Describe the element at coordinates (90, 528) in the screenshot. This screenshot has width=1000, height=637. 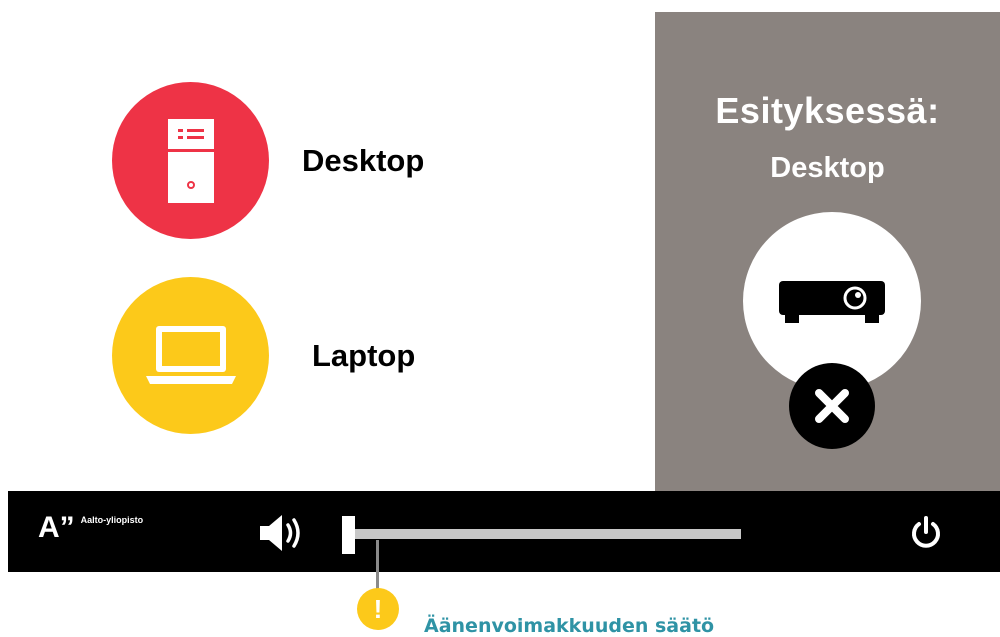
I see `aalto-logo: A” Aalto-yliopisto` at that location.